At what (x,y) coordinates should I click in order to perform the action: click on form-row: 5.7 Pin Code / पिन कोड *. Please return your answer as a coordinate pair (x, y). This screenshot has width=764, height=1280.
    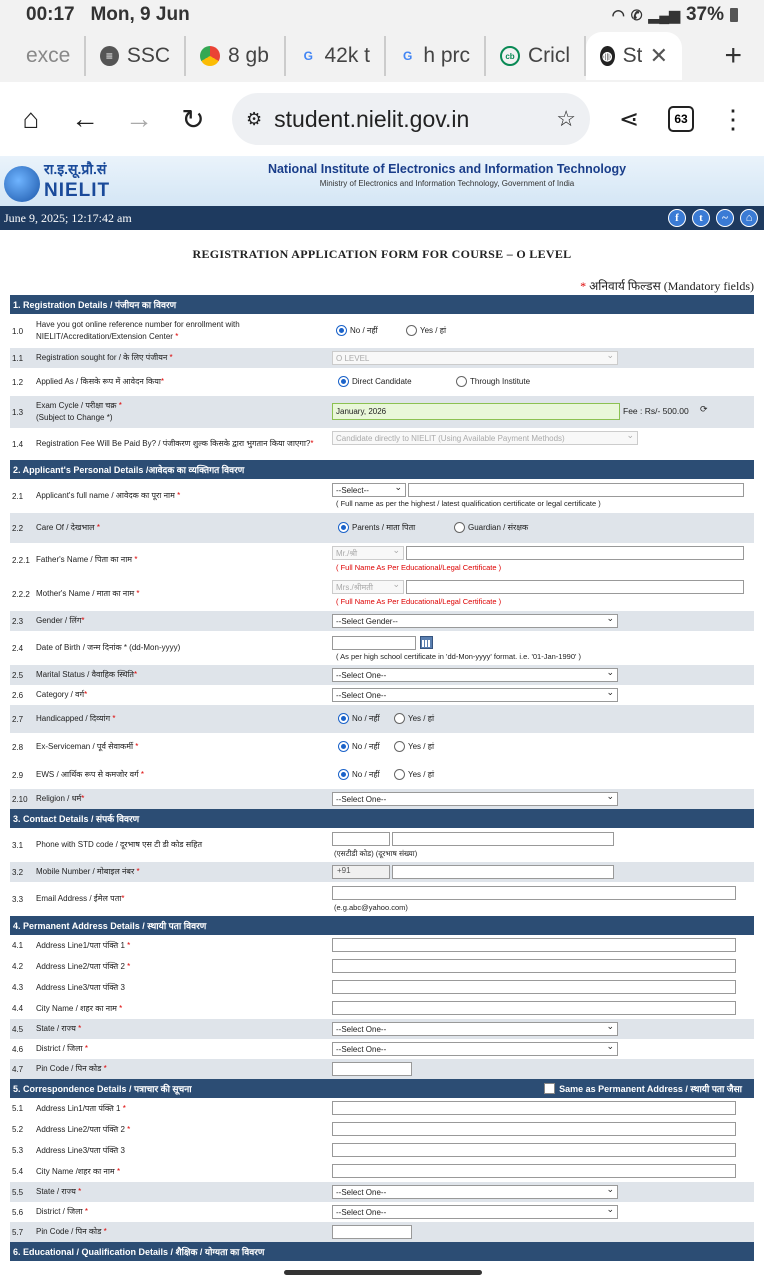
    Looking at the image, I should click on (382, 1232).